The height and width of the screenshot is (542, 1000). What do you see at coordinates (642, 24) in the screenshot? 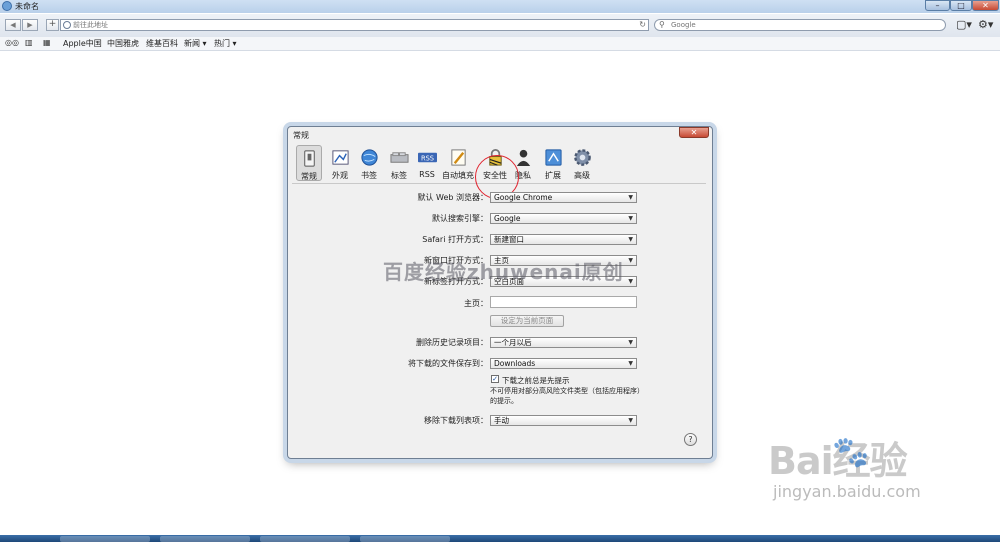
I see `reload-icon: ↻` at bounding box center [642, 24].